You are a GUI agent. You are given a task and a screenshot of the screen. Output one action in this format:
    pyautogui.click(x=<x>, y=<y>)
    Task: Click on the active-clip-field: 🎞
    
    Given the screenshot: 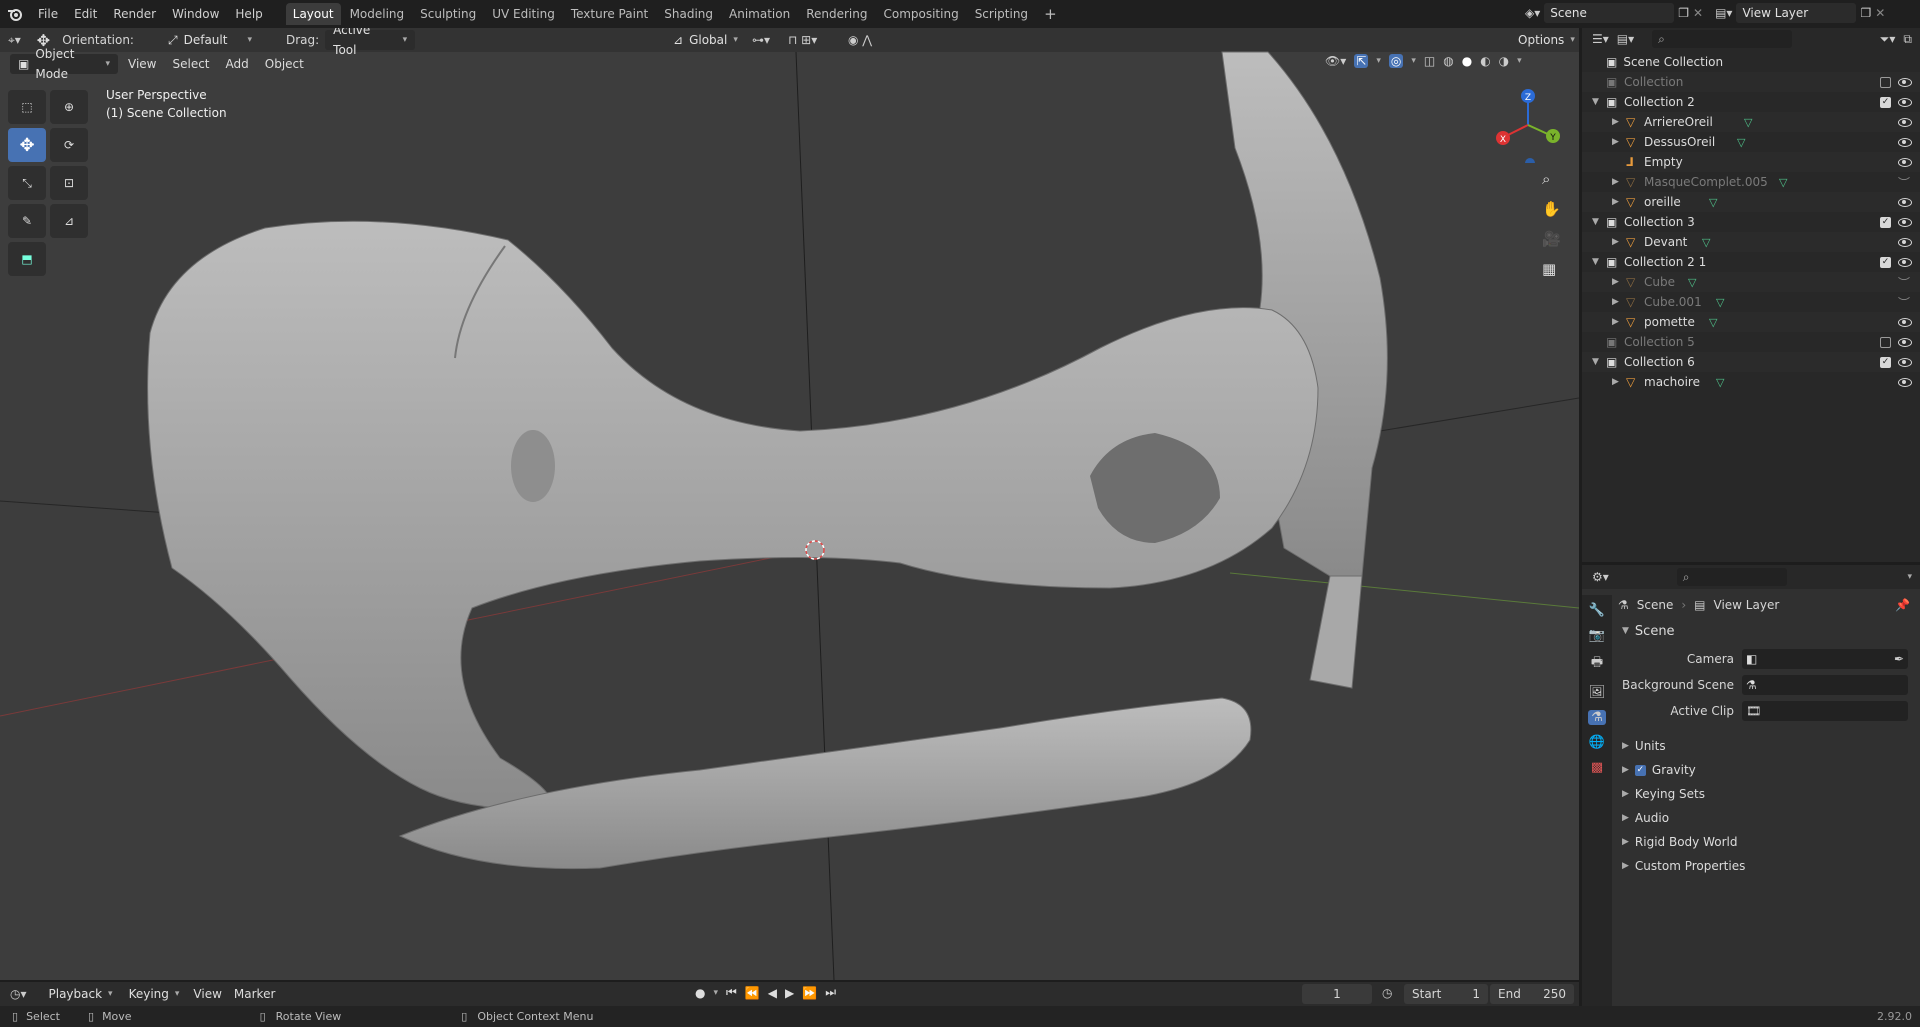 What is the action you would take?
    pyautogui.click(x=1825, y=711)
    